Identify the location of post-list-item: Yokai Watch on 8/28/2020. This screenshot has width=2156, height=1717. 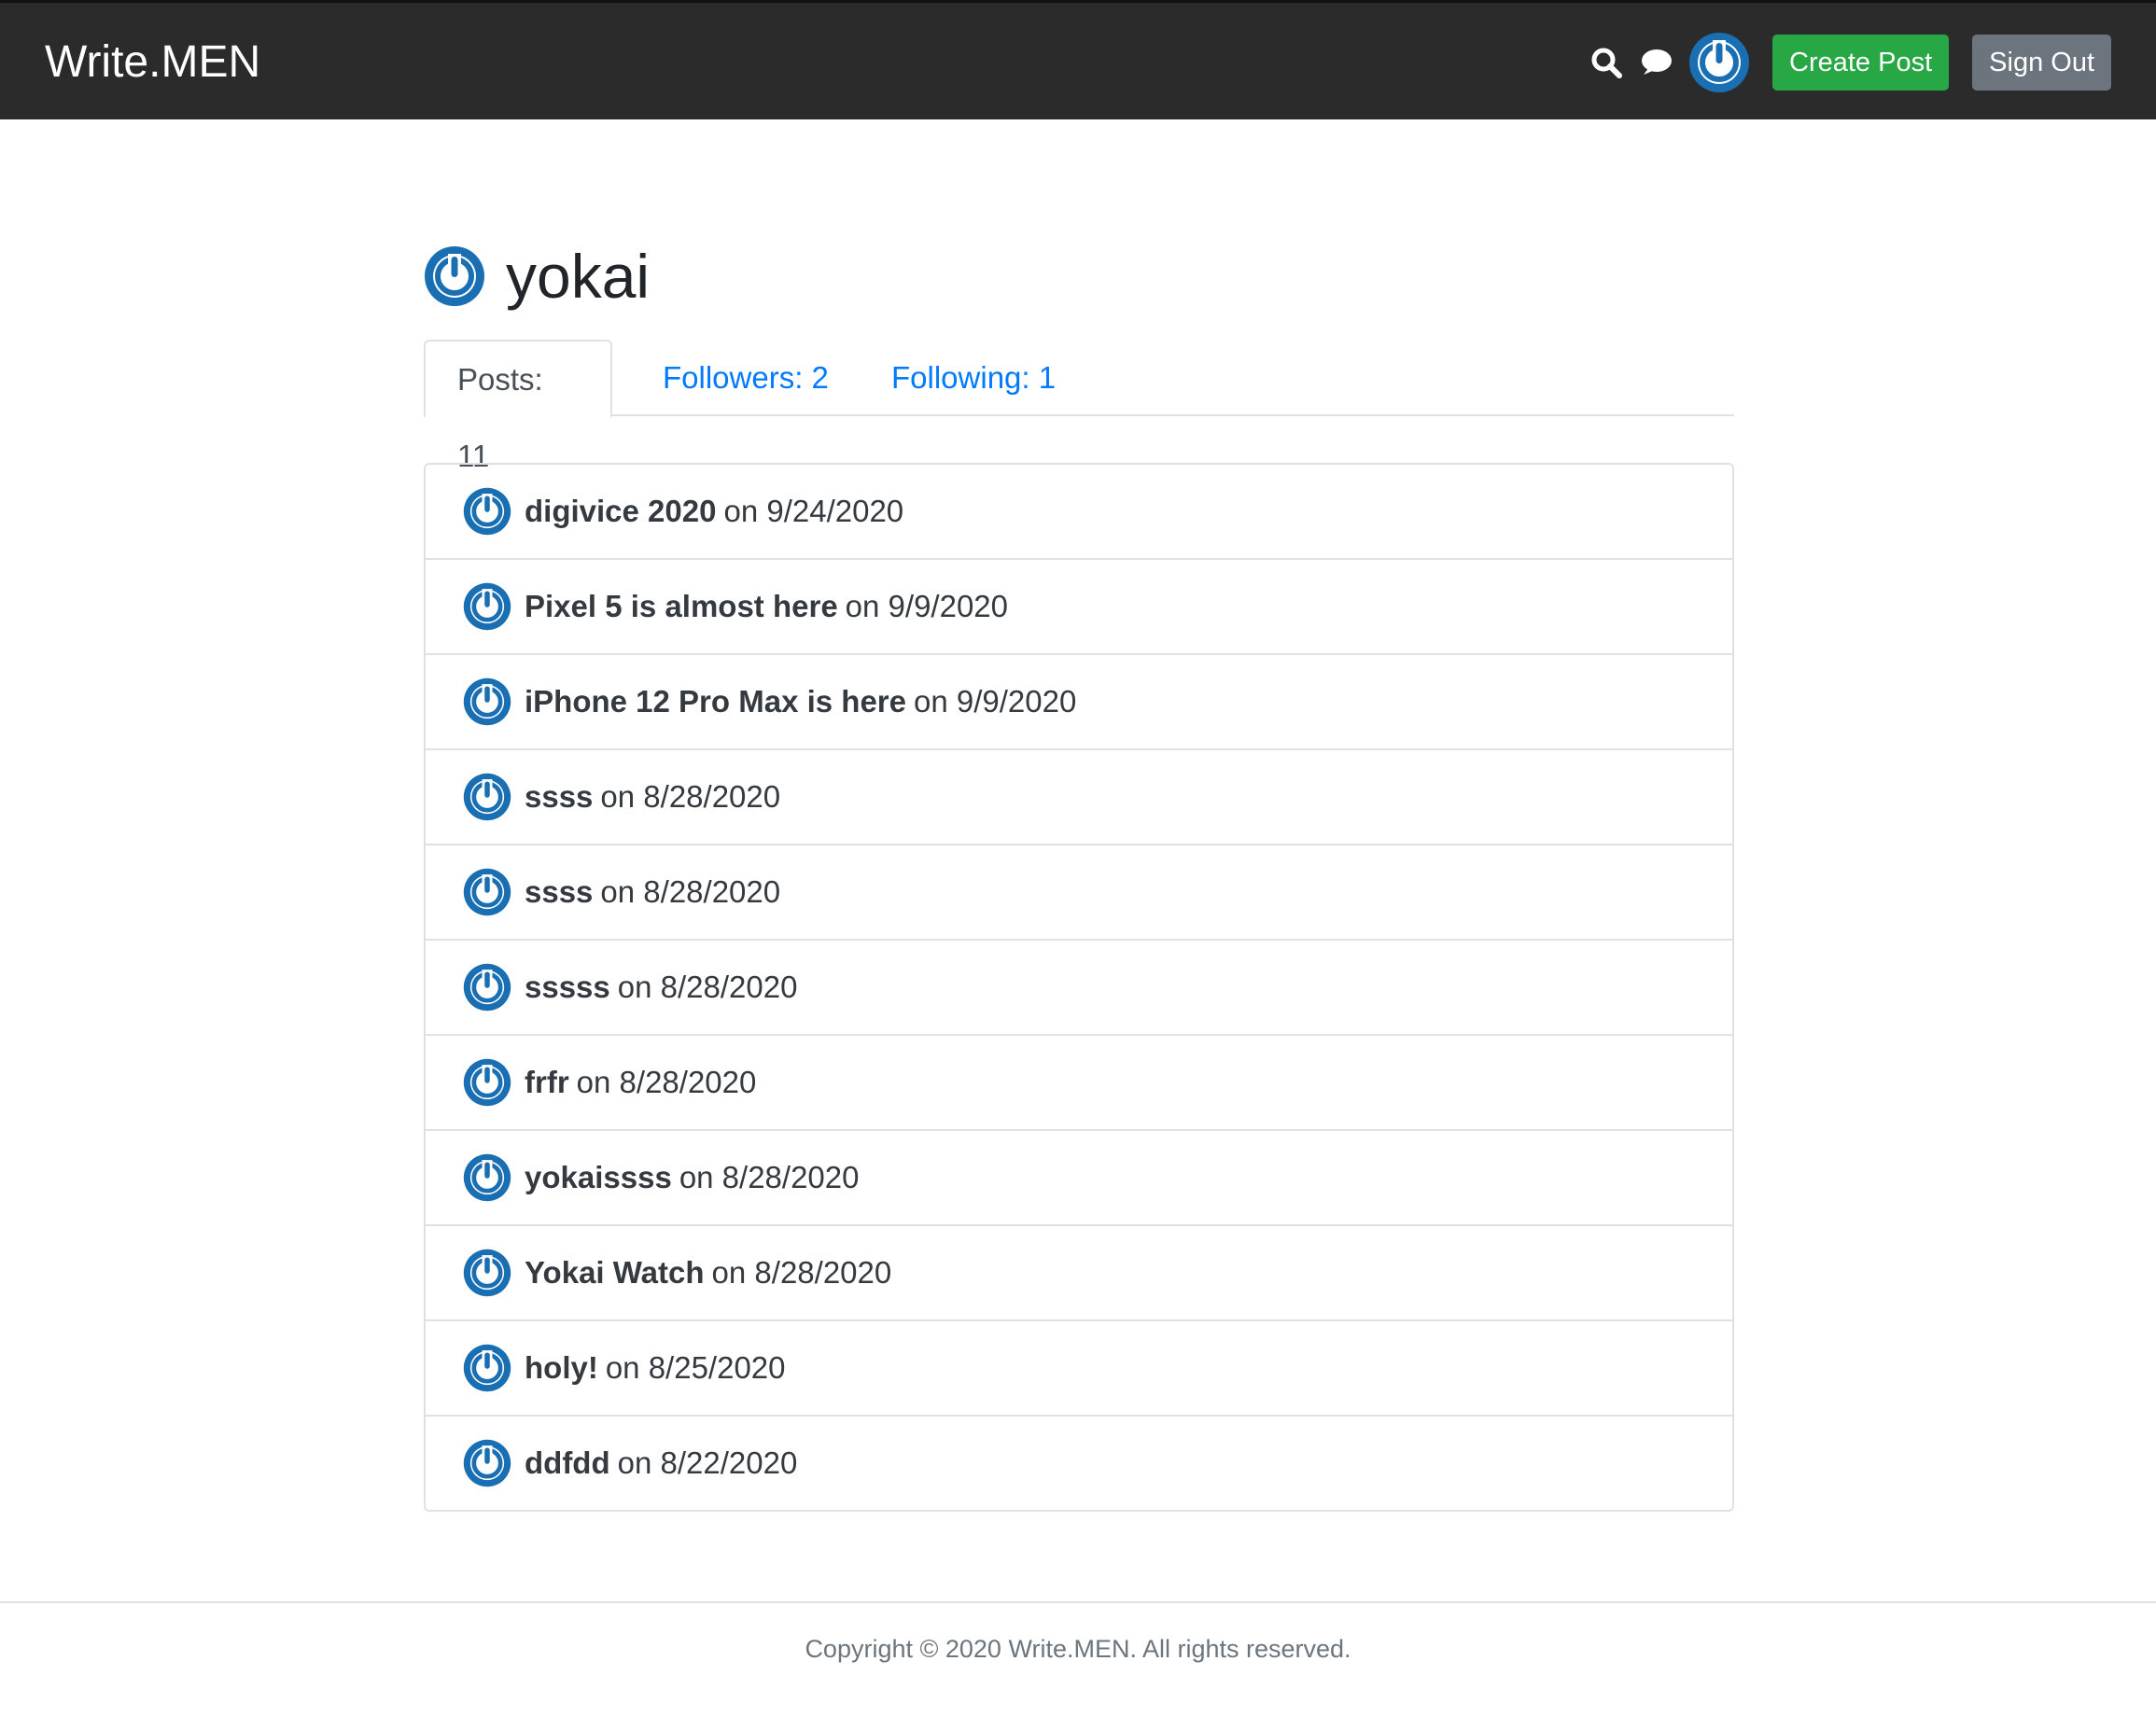
(1079, 1274).